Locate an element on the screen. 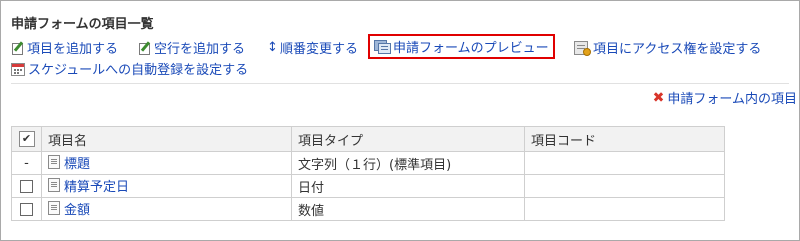 This screenshot has height=241, width=800. table-header-row: ✔ 項目名 項目タイプ 項目コード is located at coordinates (368, 139).